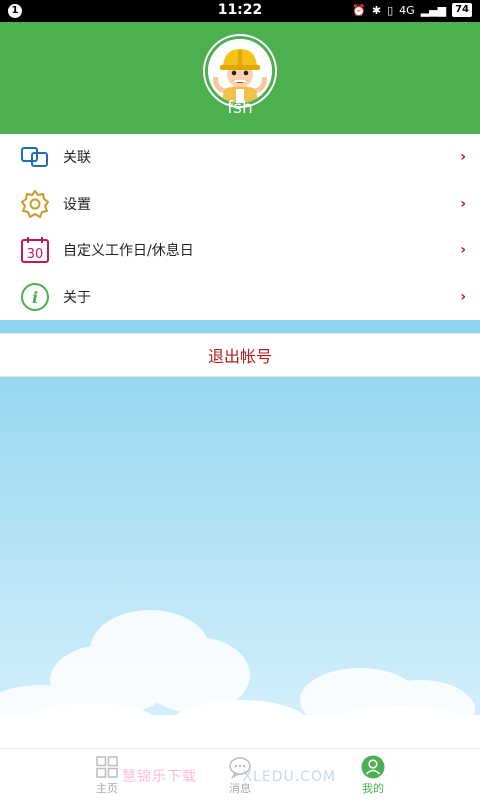 The height and width of the screenshot is (800, 480). I want to click on user-icon, so click(373, 767).